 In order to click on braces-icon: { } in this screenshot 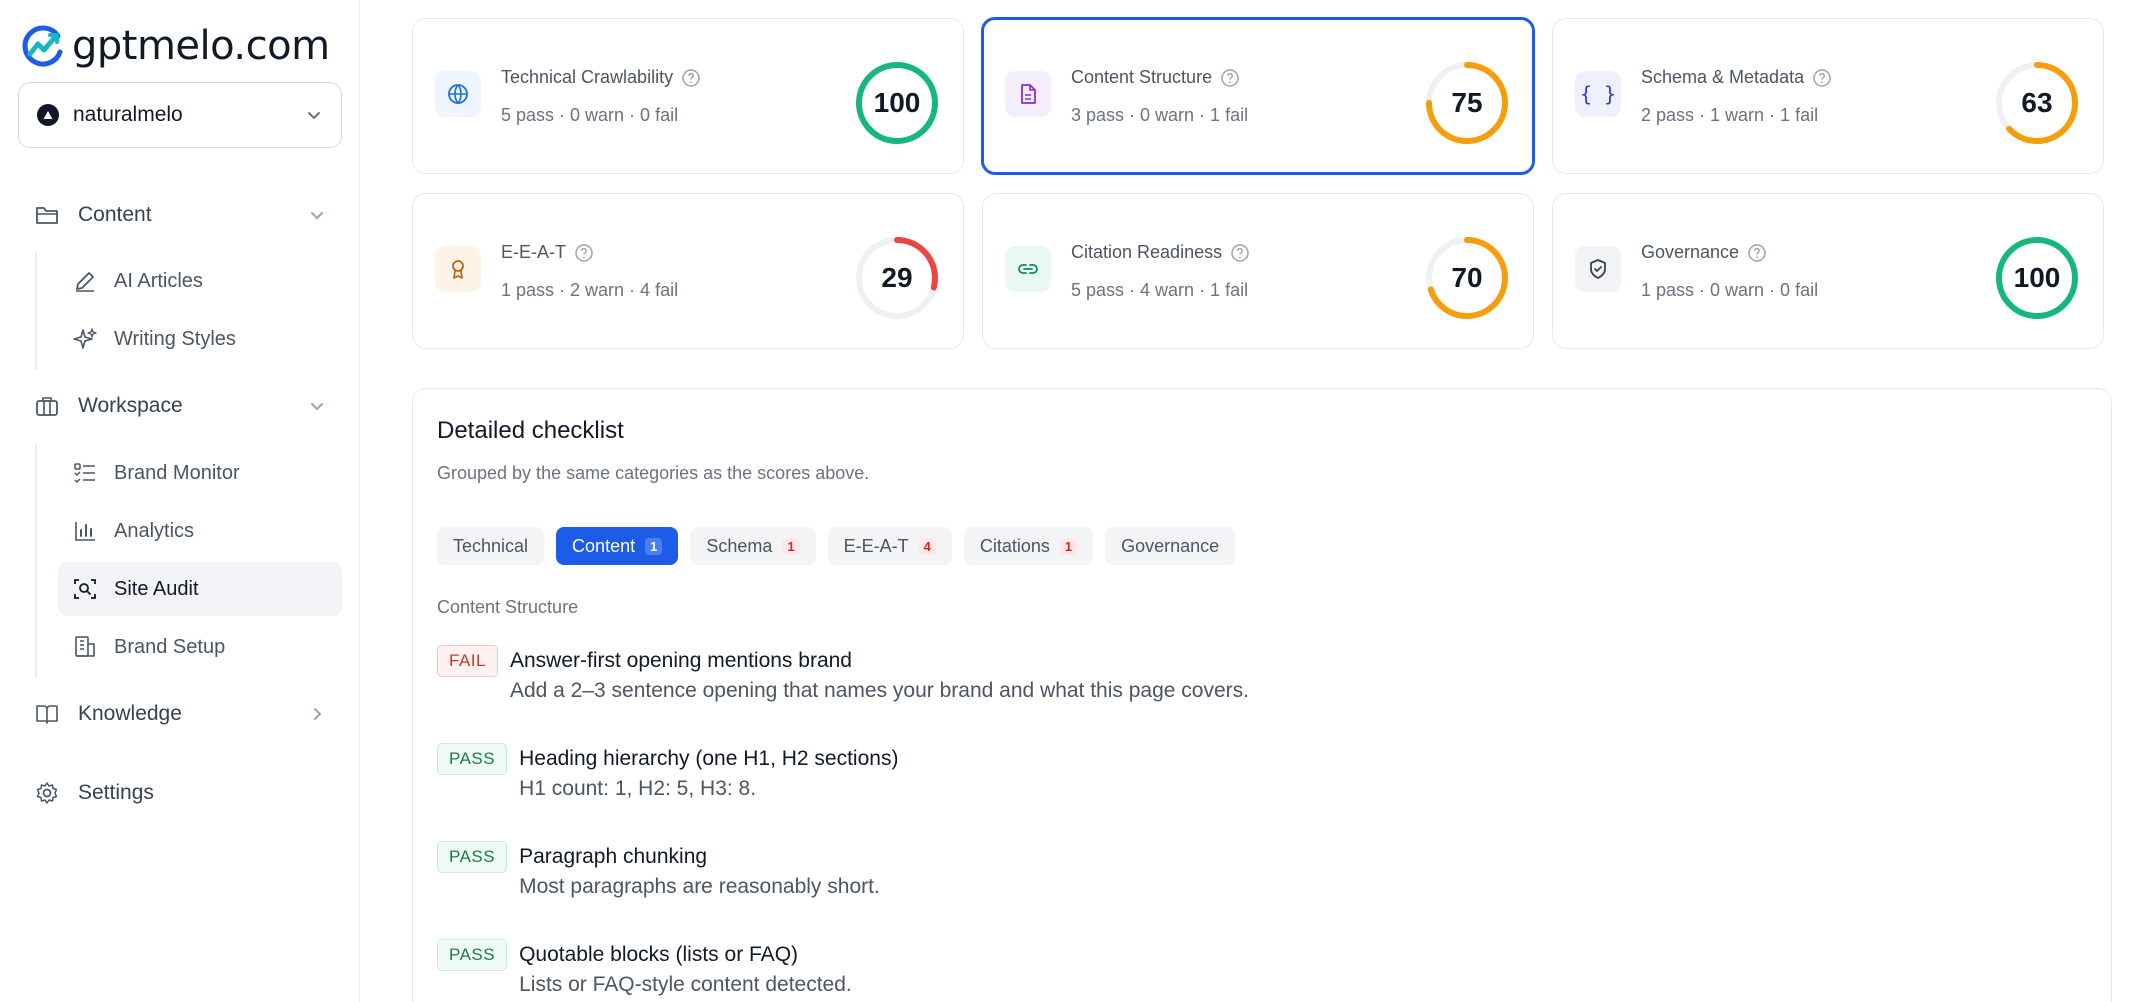, I will do `click(1598, 94)`.